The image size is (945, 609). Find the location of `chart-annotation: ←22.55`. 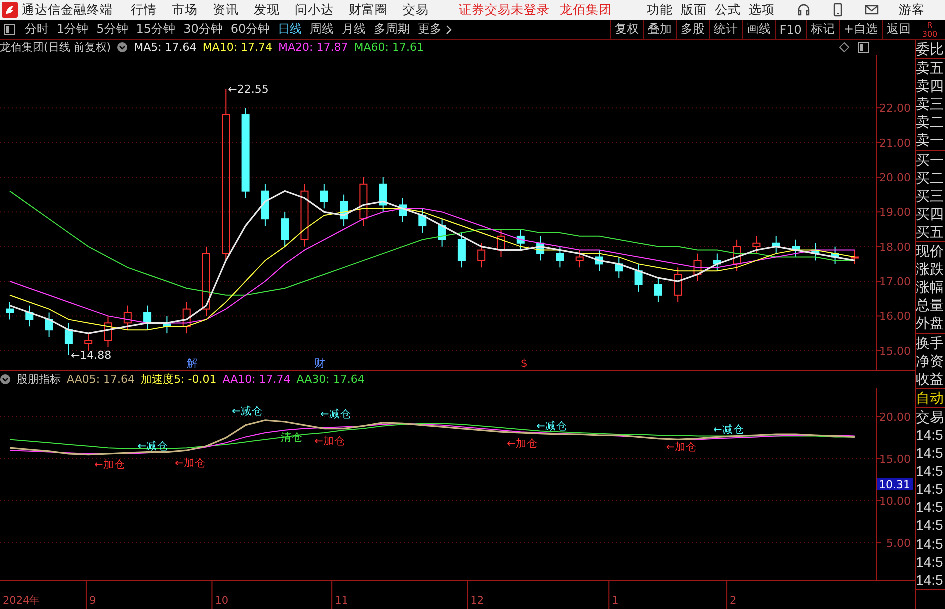

chart-annotation: ←22.55 is located at coordinates (248, 89).